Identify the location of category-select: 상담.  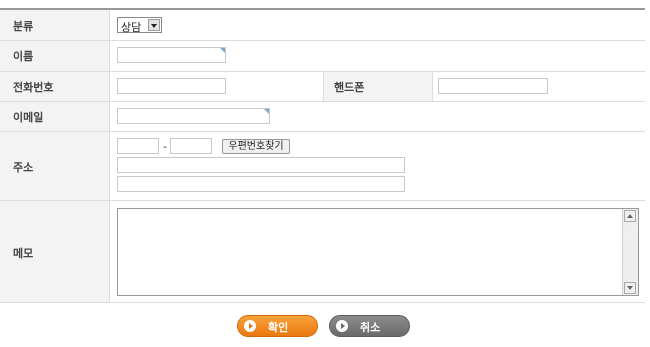
(139, 25).